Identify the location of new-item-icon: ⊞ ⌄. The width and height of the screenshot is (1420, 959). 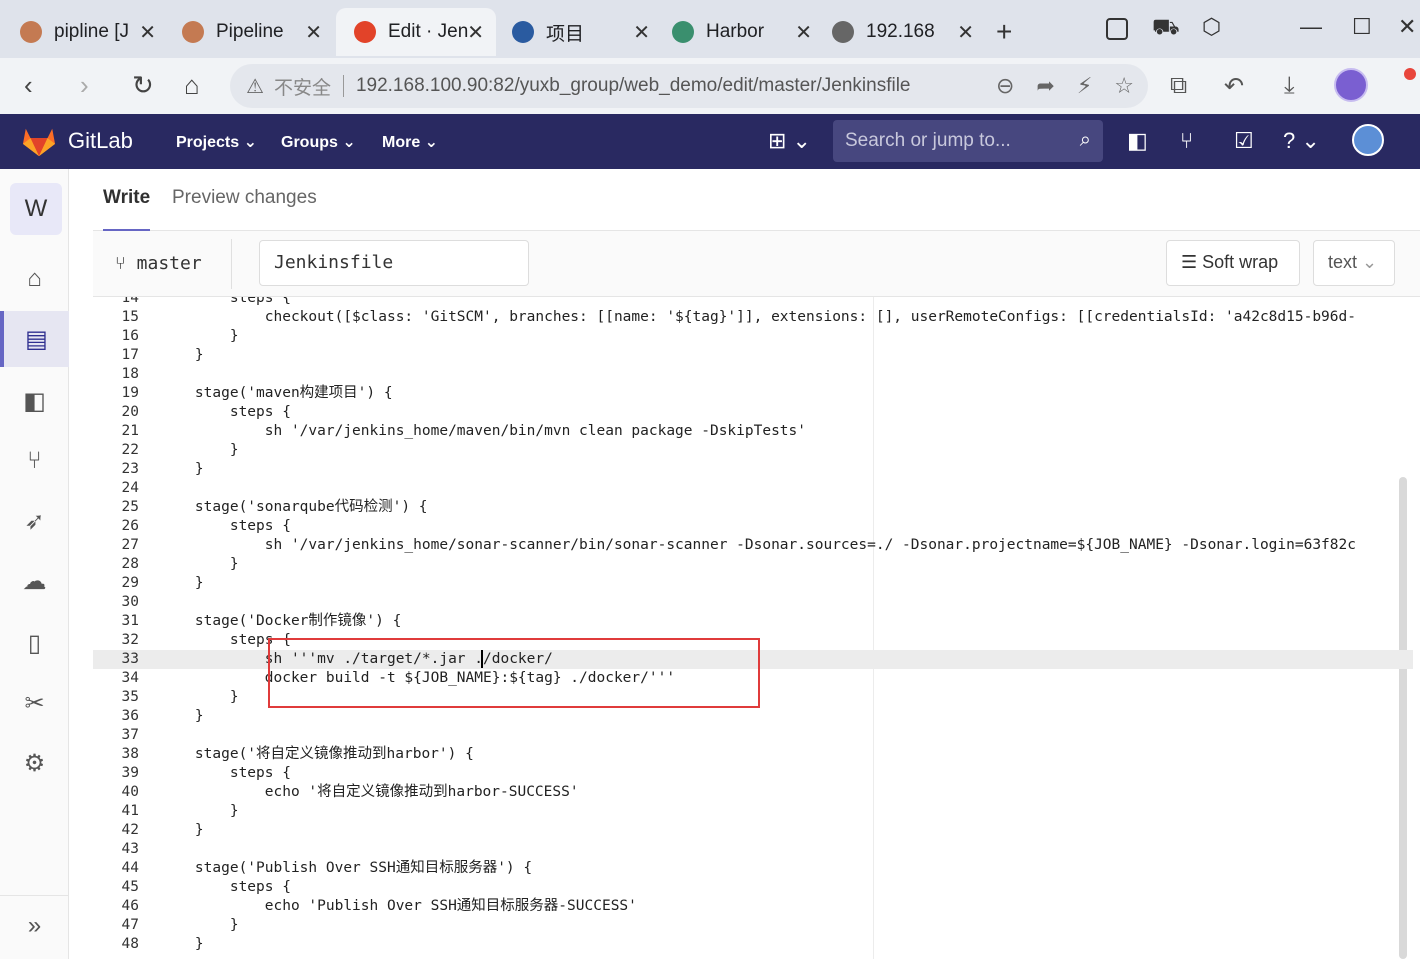
(789, 141).